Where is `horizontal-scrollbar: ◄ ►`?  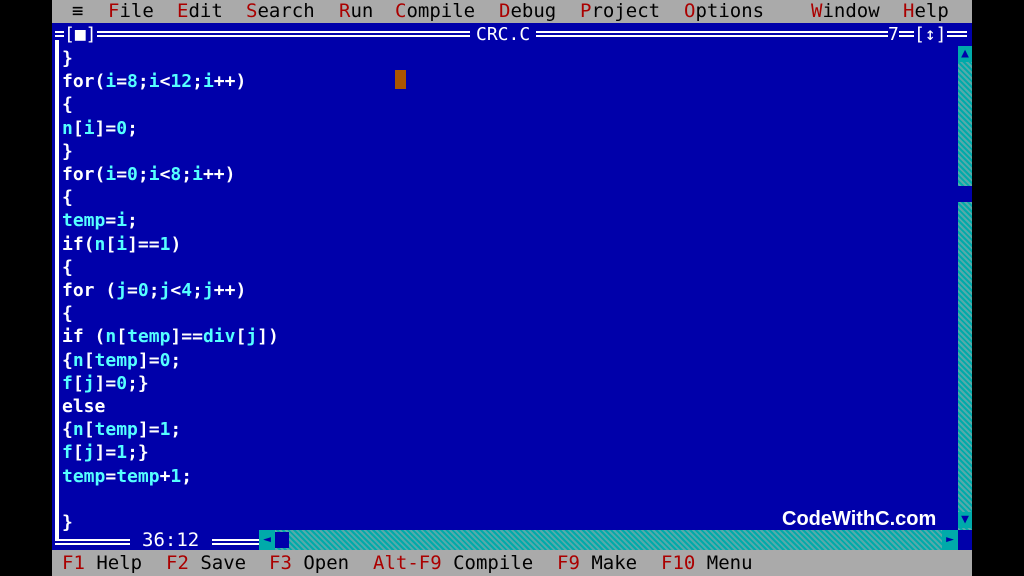 horizontal-scrollbar: ◄ ► is located at coordinates (608, 540).